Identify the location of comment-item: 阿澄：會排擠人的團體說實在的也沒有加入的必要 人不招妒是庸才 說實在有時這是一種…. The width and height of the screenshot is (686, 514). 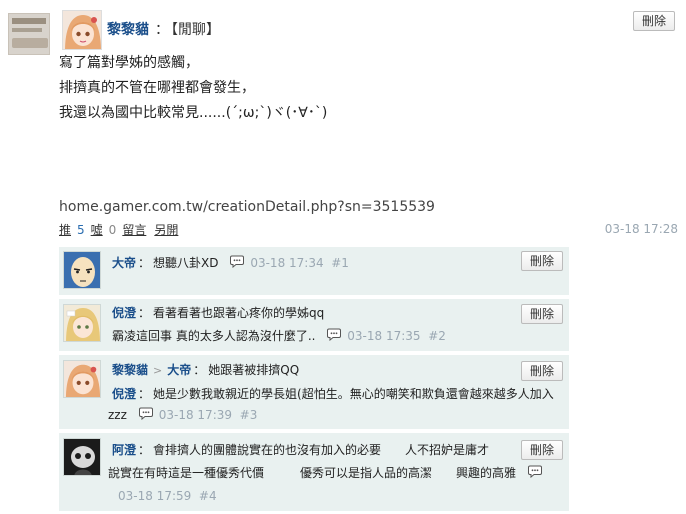
(314, 472).